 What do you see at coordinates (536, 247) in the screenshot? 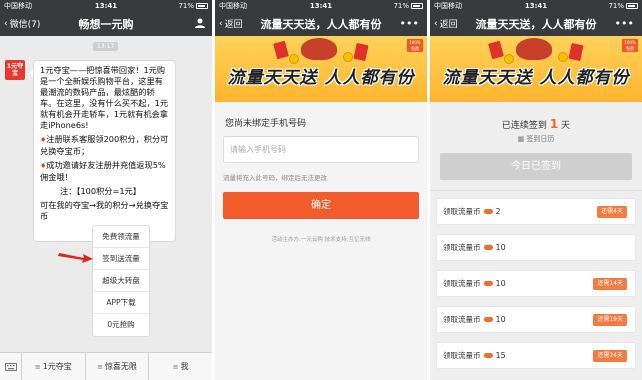
I see `reward-row: 领取流量币 10` at bounding box center [536, 247].